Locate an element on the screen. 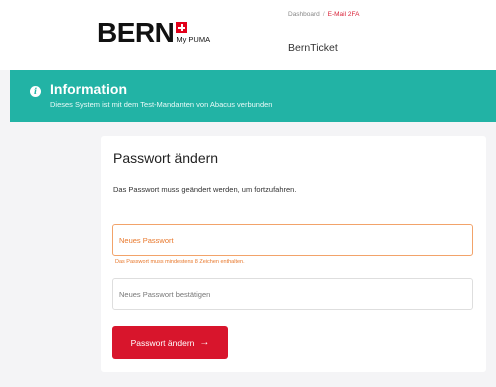 This screenshot has width=496, height=387. change-password-button-label: Passwort ändern is located at coordinates (162, 342).